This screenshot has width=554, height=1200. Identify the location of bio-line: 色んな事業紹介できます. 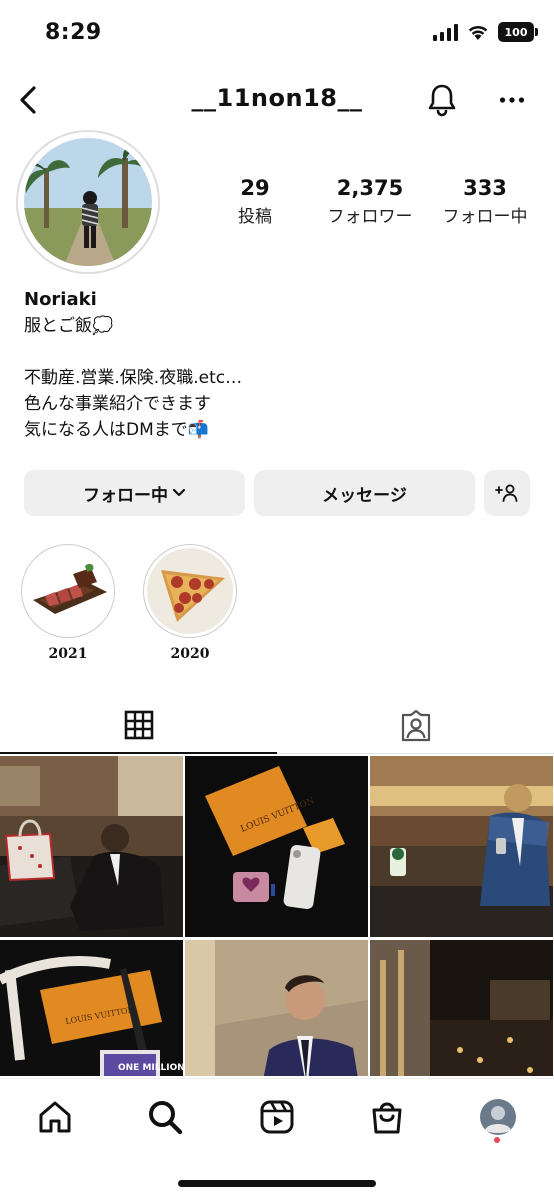
(117, 404).